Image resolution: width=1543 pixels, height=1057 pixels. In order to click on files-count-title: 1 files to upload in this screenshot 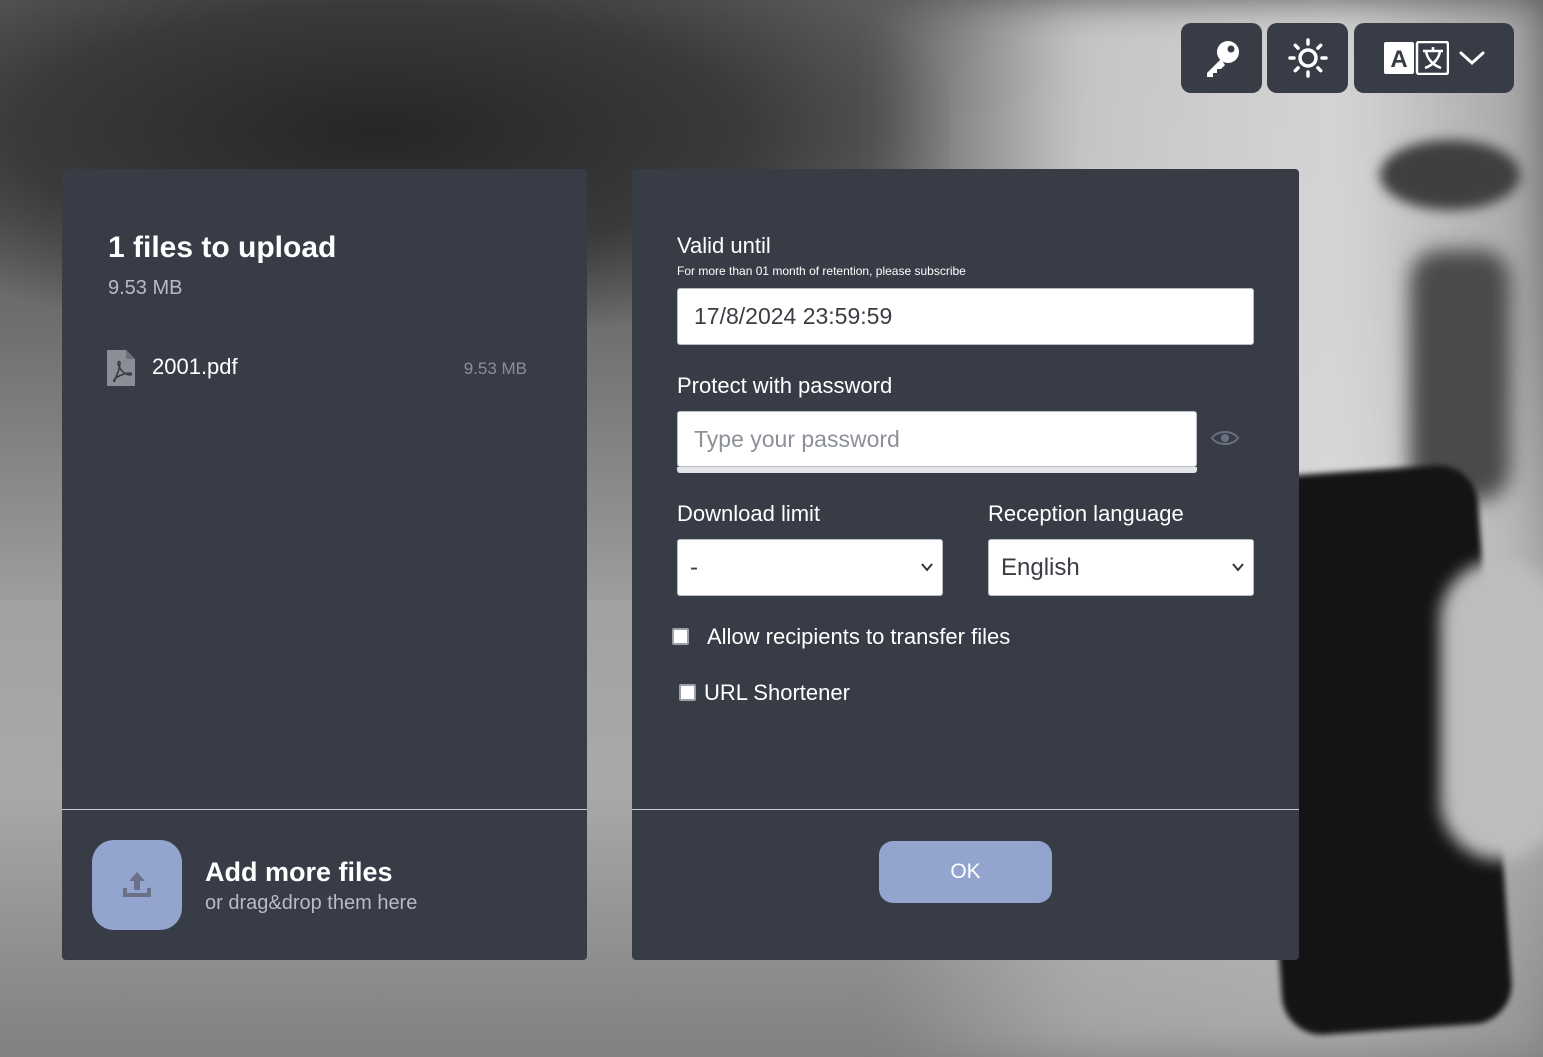, I will do `click(222, 247)`.